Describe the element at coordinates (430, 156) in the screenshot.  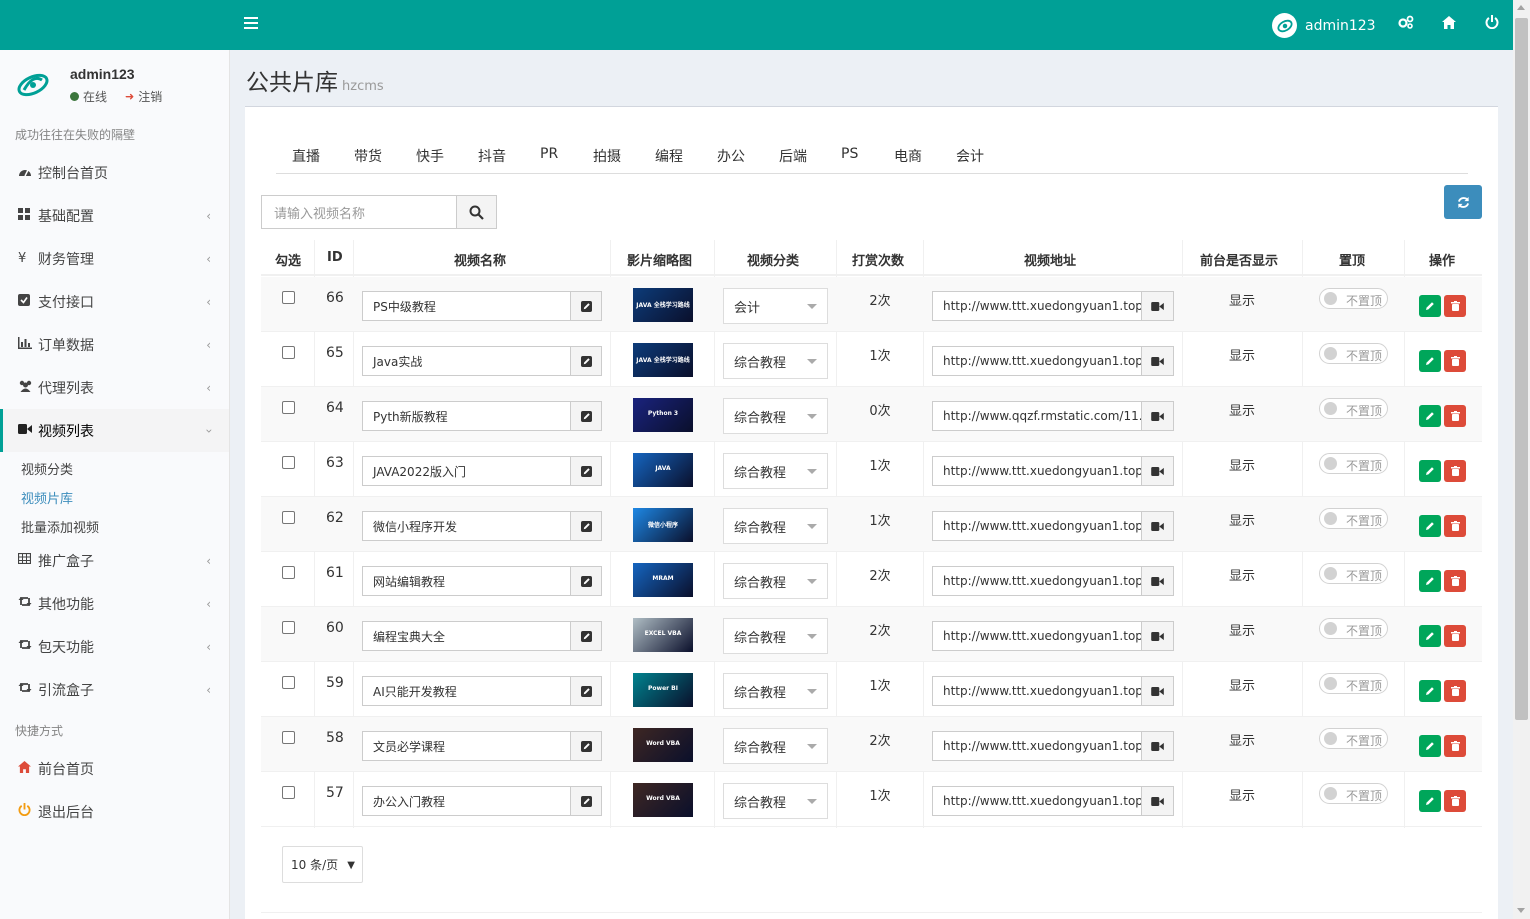
I see `tab-kuaishou: 快手` at that location.